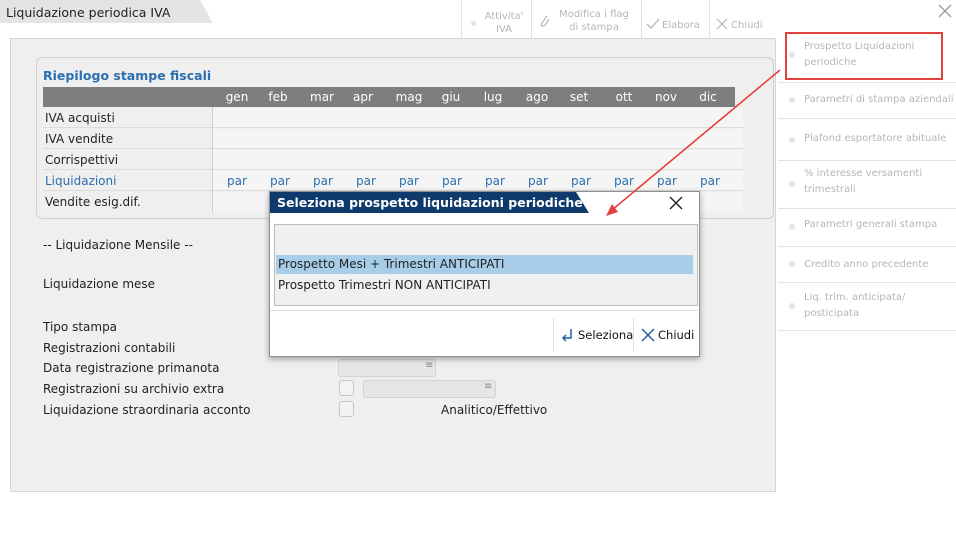  What do you see at coordinates (708, 97) in the screenshot?
I see `month-label: dic` at bounding box center [708, 97].